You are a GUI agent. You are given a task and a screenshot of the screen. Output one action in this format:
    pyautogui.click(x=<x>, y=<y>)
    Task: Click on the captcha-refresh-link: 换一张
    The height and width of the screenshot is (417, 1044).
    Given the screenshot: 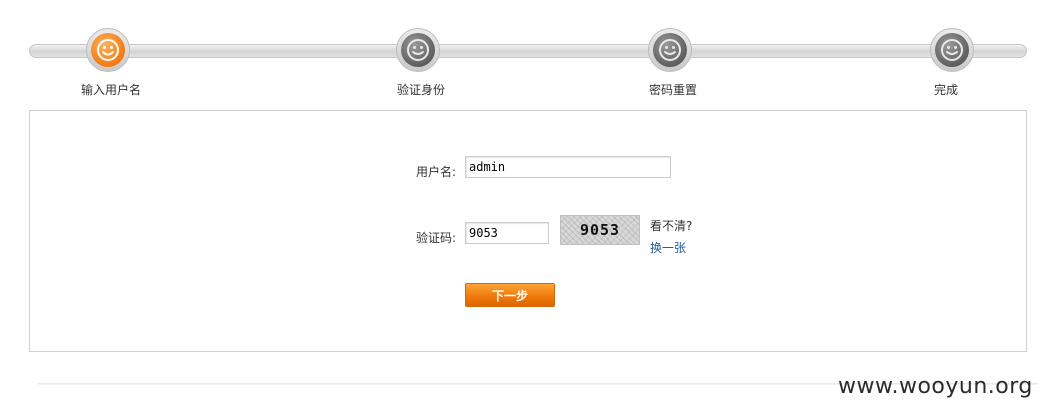 What is the action you would take?
    pyautogui.click(x=668, y=247)
    